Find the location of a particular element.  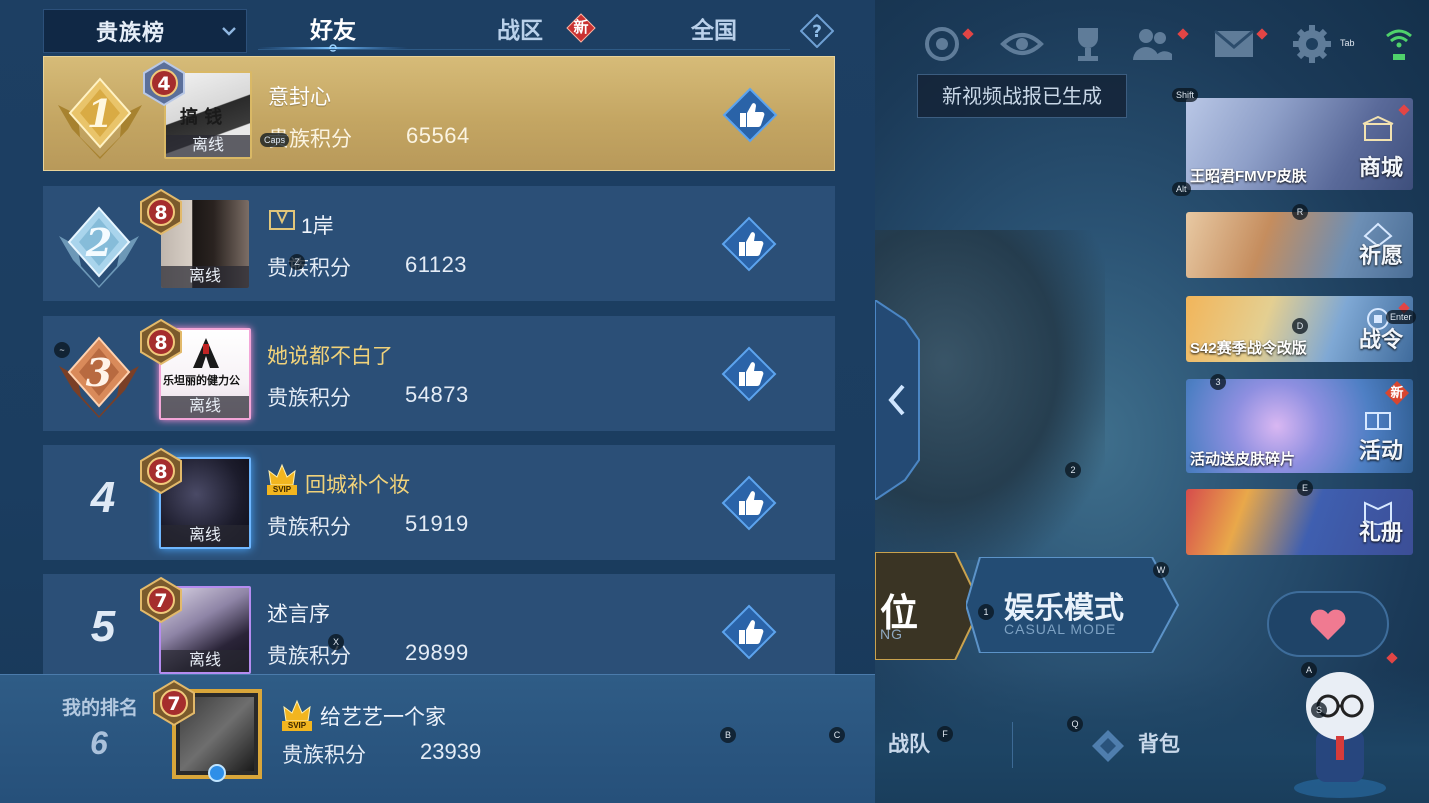

video-report-toast: 新视频战报已生成 is located at coordinates (1022, 96).